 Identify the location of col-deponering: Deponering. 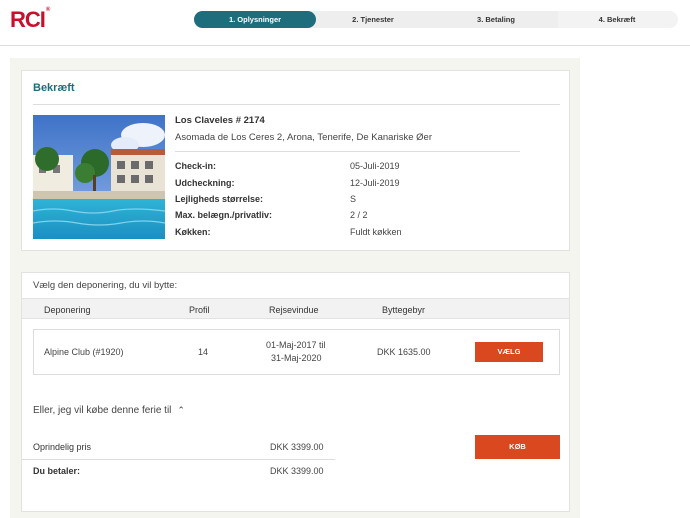
(67, 310).